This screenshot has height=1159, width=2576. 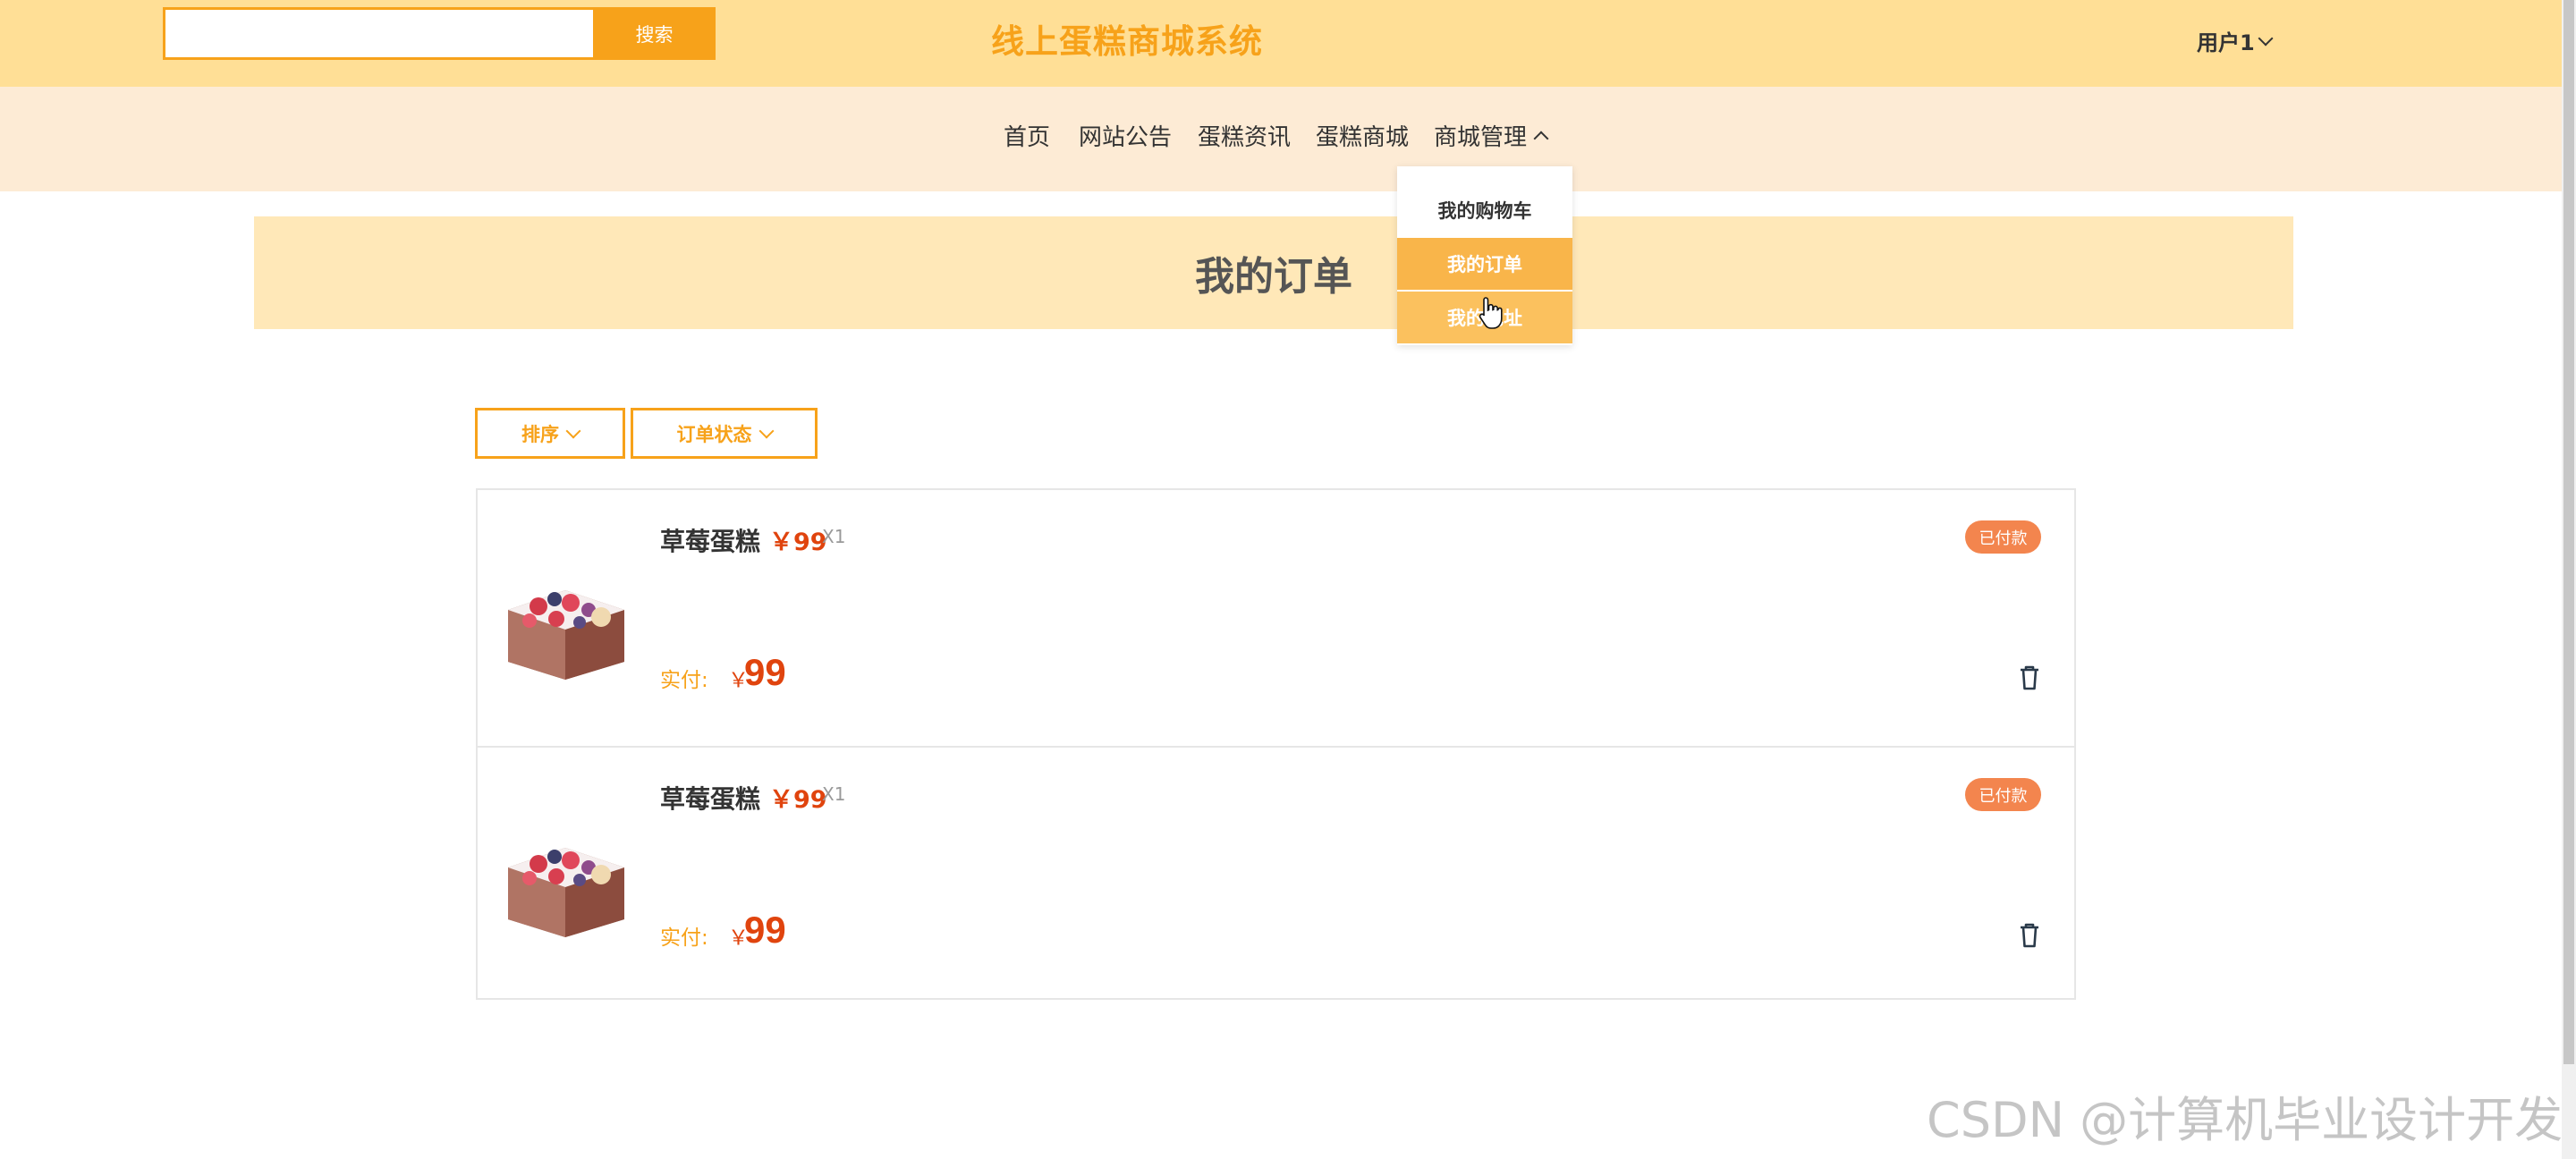 What do you see at coordinates (540, 434) in the screenshot?
I see `sort-label: 排序` at bounding box center [540, 434].